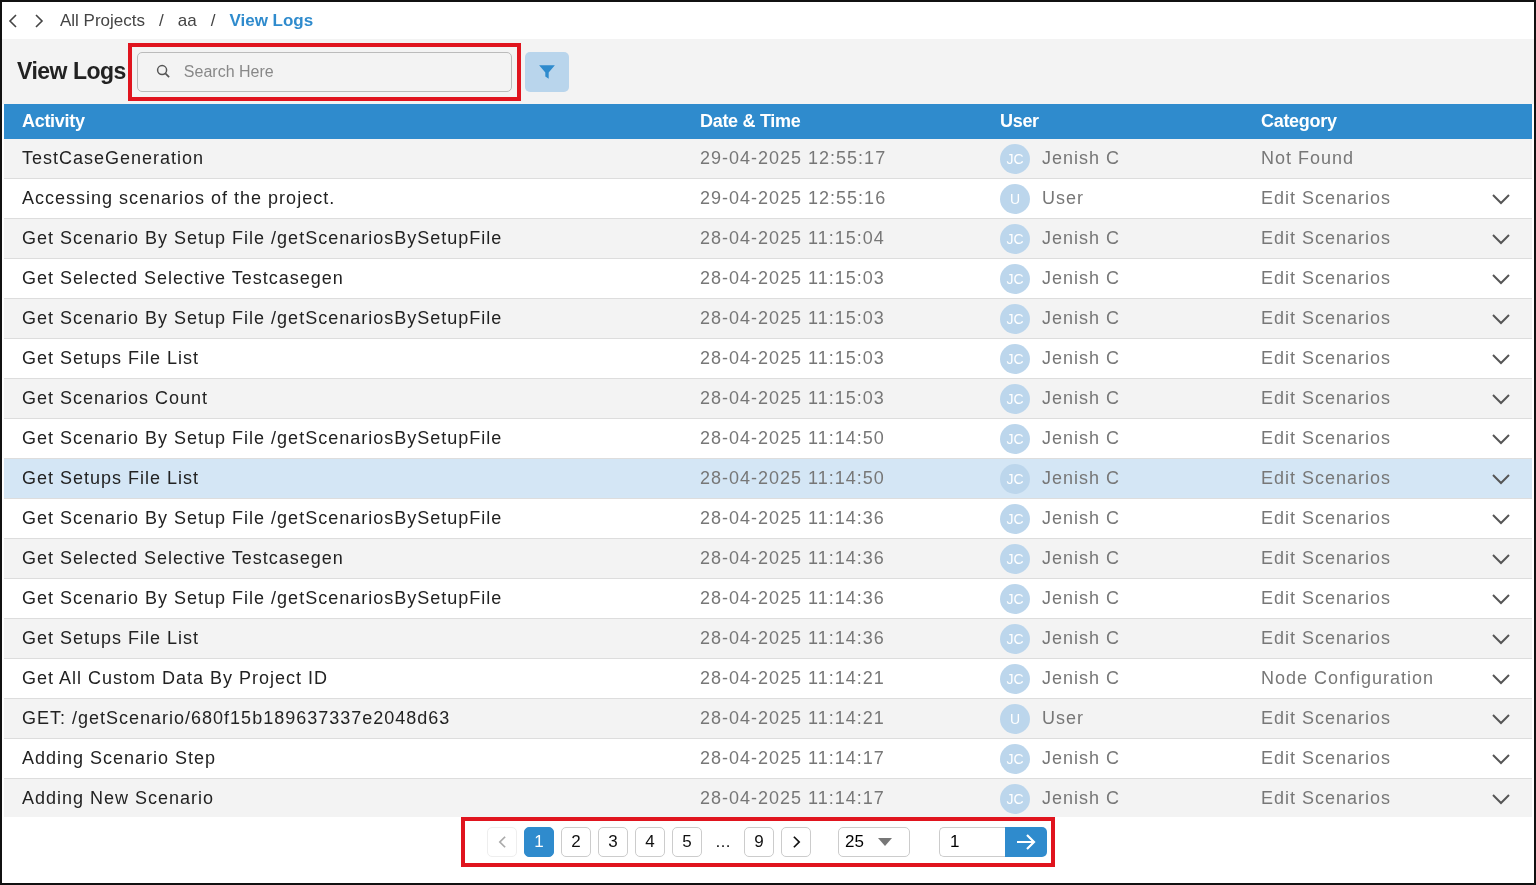  I want to click on go-button, so click(1026, 842).